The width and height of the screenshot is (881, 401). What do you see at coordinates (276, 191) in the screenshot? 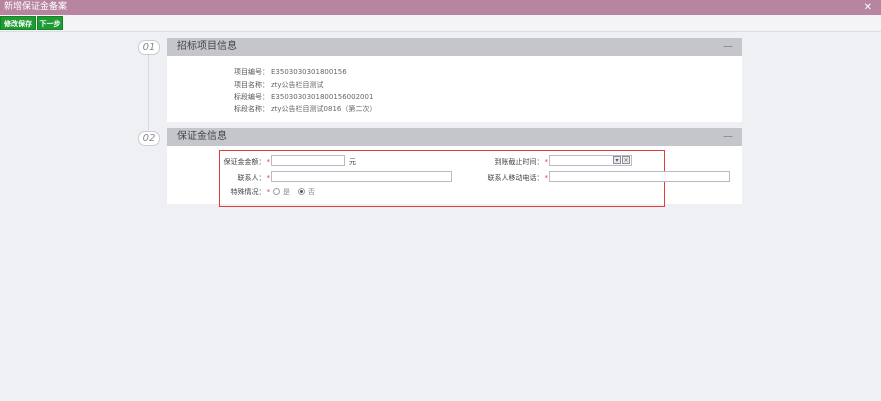
I see `special-yes-radio` at bounding box center [276, 191].